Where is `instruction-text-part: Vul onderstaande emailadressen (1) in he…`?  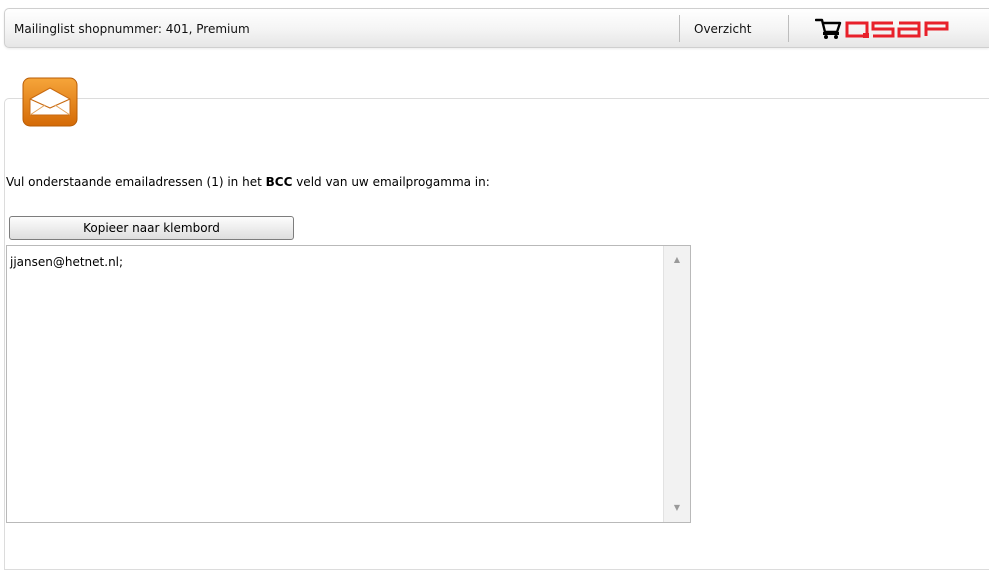
instruction-text-part: Vul onderstaande emailadressen (1) in he… is located at coordinates (136, 182).